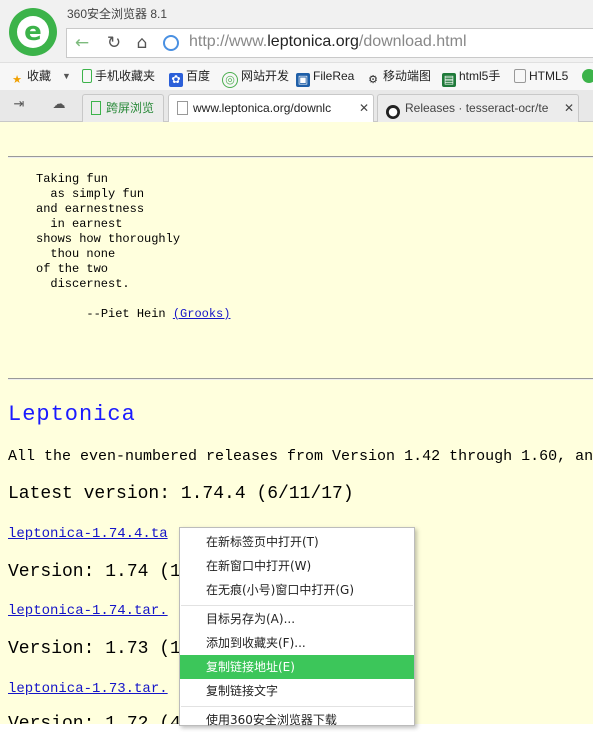 Image resolution: width=593 pixels, height=732 pixels. What do you see at coordinates (373, 79) in the screenshot?
I see `mobile-icon: ⚙` at bounding box center [373, 79].